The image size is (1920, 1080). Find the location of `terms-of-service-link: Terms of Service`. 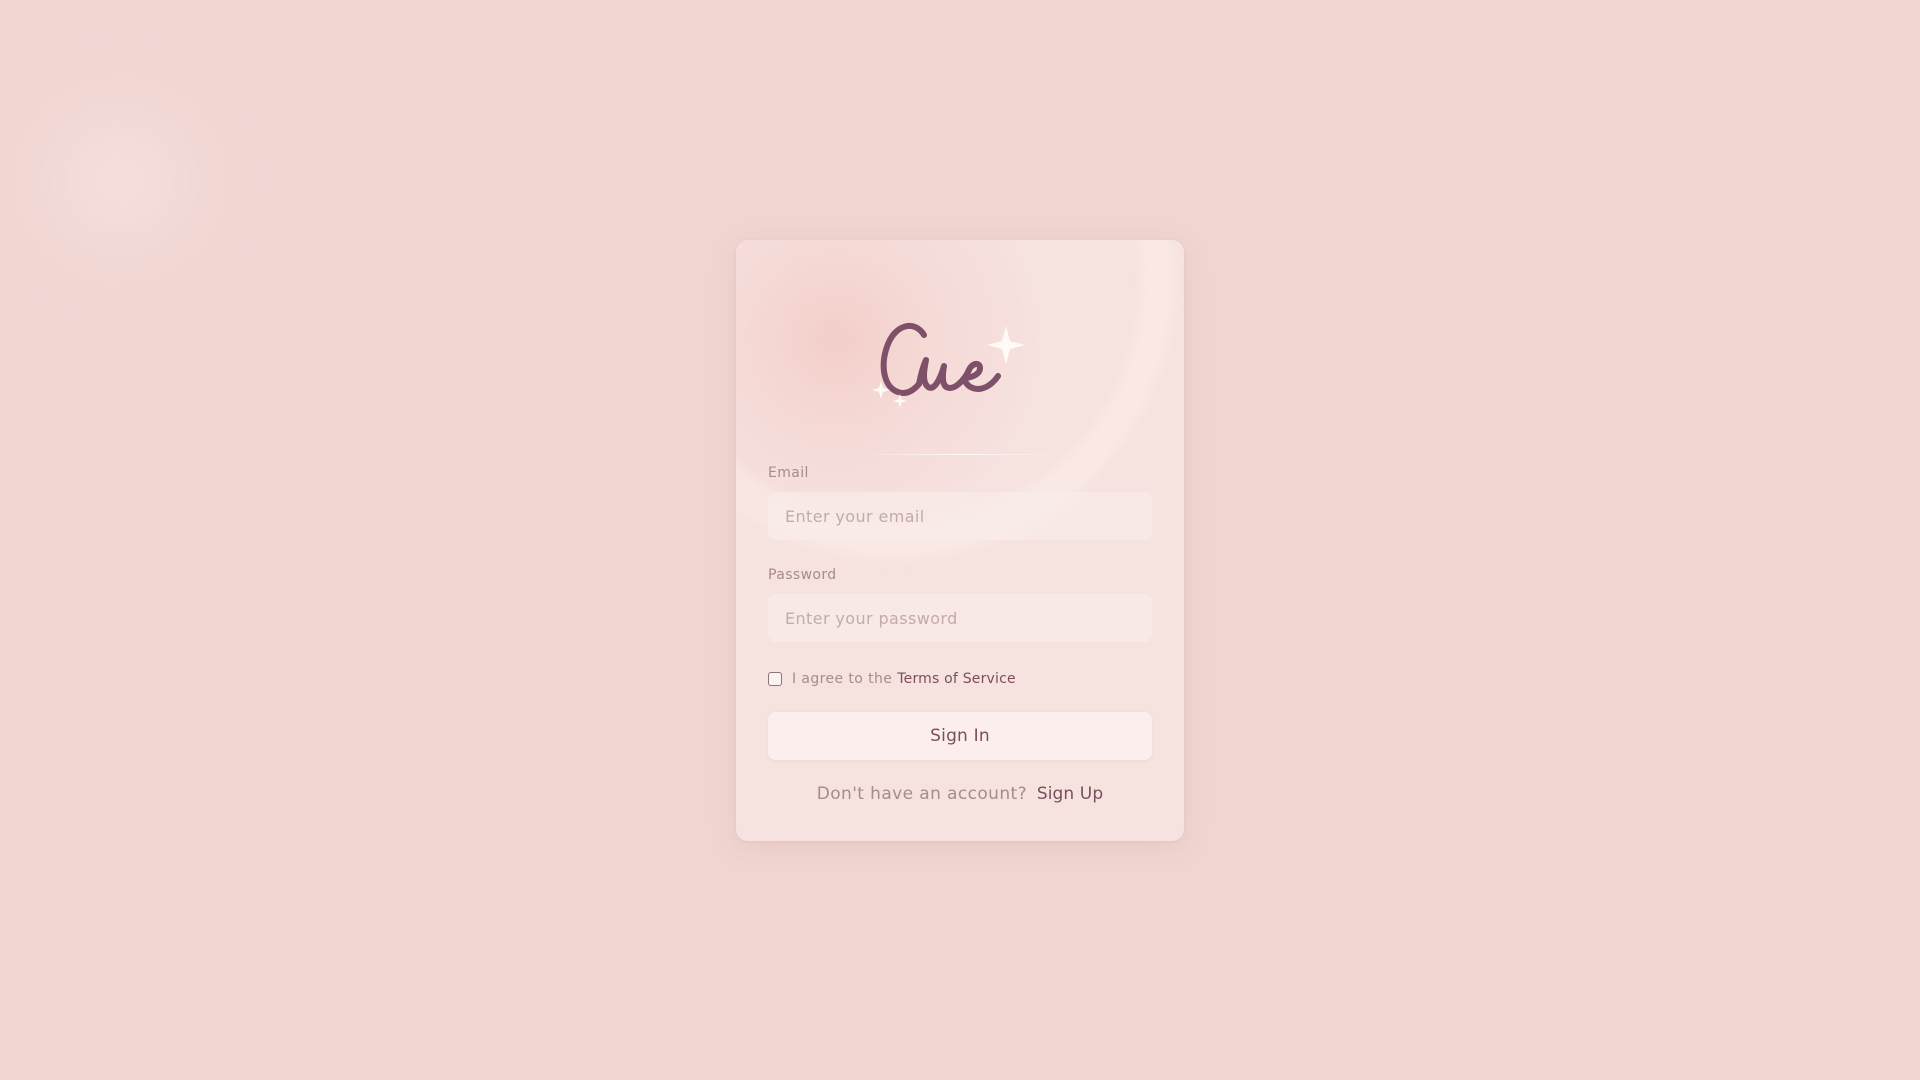

terms-of-service-link: Terms of Service is located at coordinates (956, 679).